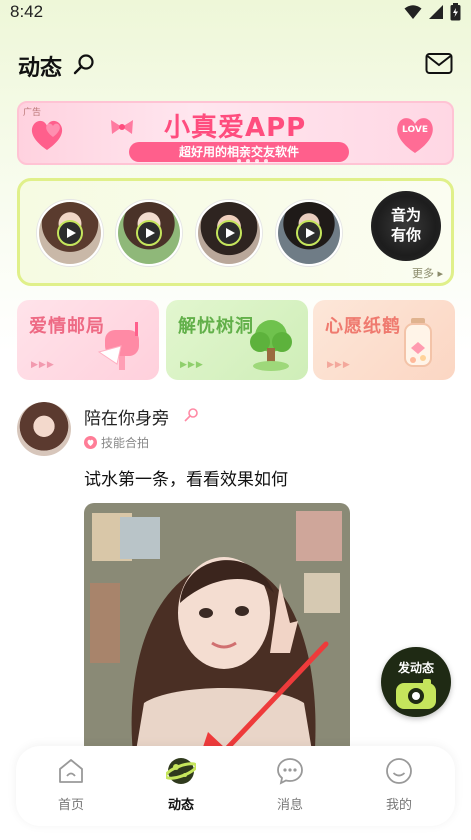 This screenshot has height=840, width=471. Describe the element at coordinates (415, 130) in the screenshot. I see `love-text: LOVE` at that location.